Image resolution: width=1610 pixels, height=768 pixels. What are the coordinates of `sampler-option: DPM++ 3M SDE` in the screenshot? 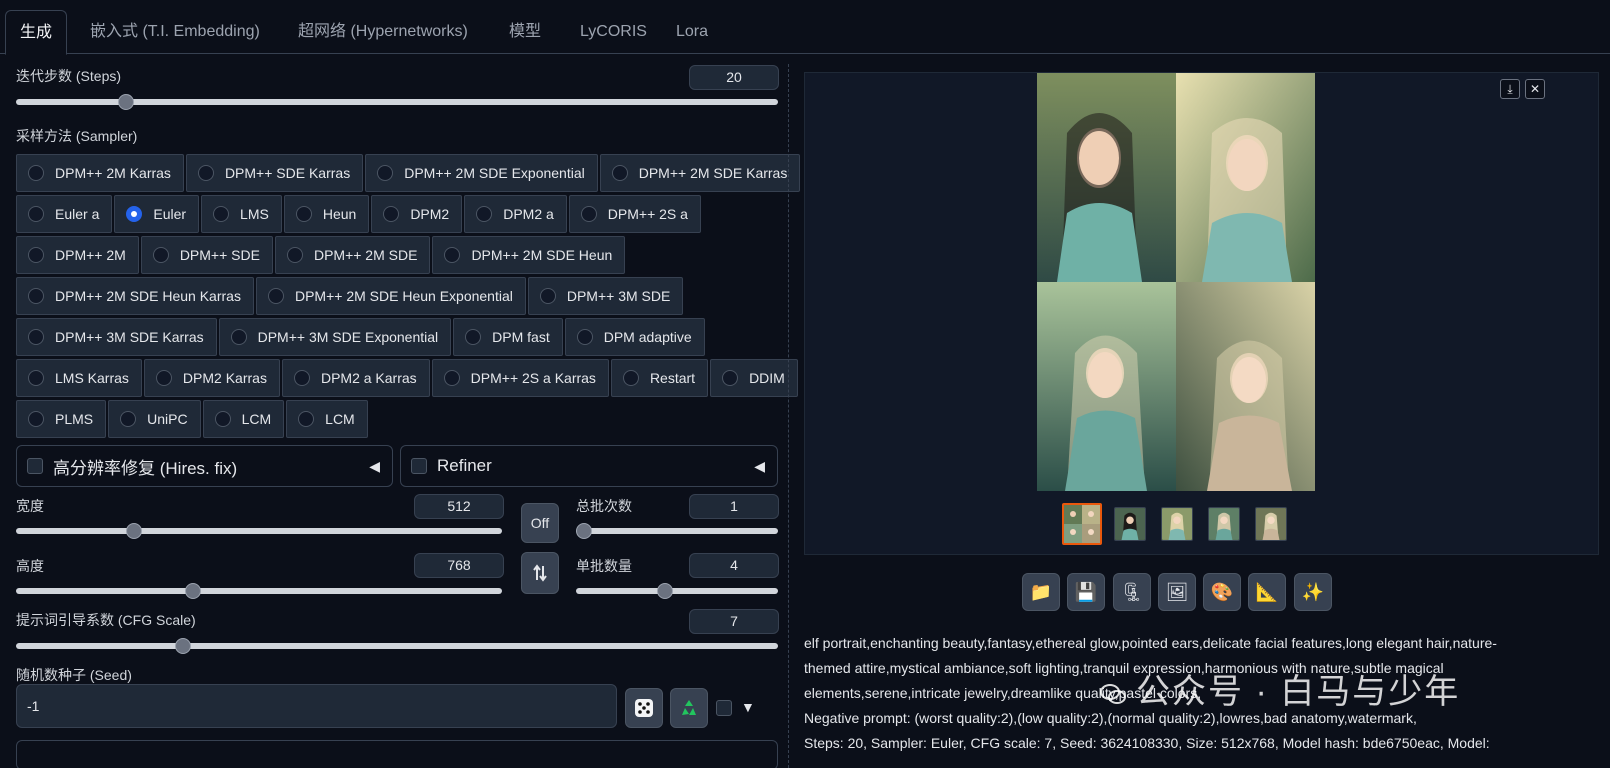 It's located at (605, 296).